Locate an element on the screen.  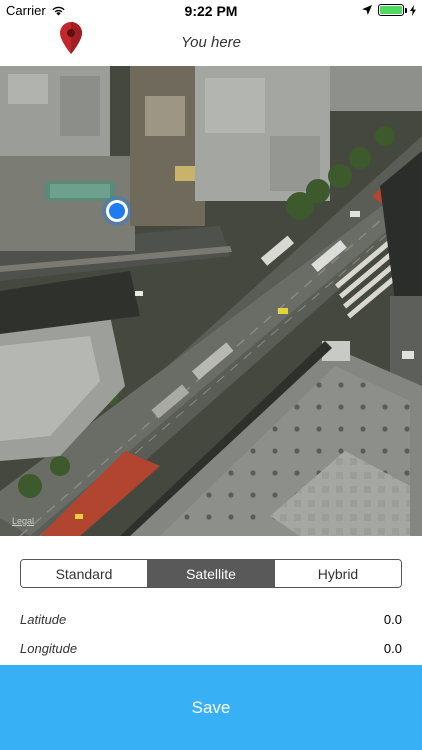
status-right is located at coordinates (389, 10).